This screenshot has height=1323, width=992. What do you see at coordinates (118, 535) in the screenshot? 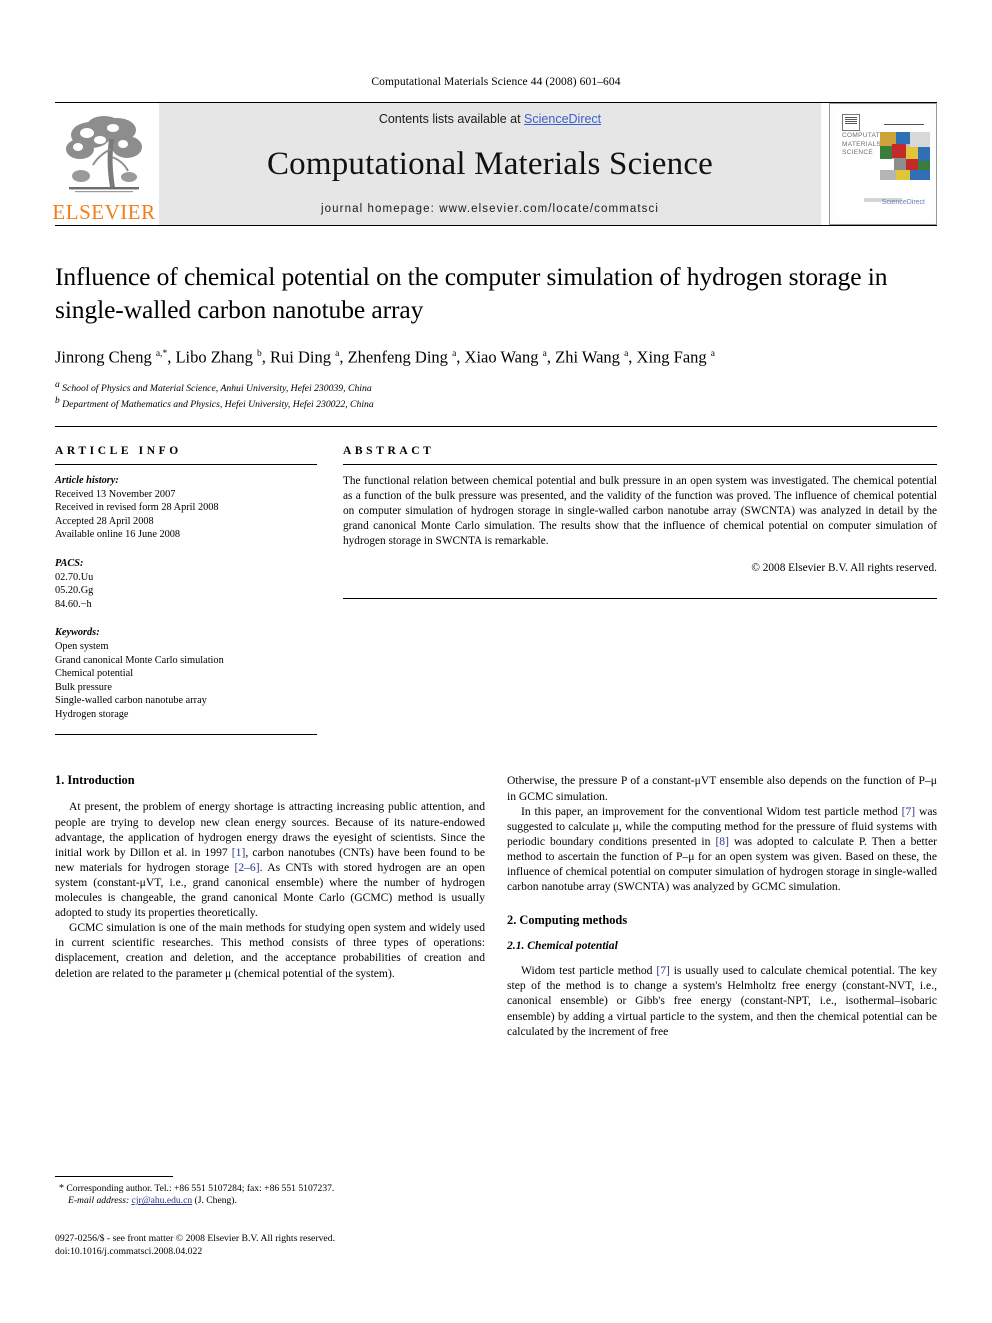
I see `history-item: Available online 16 June 2008` at bounding box center [118, 535].